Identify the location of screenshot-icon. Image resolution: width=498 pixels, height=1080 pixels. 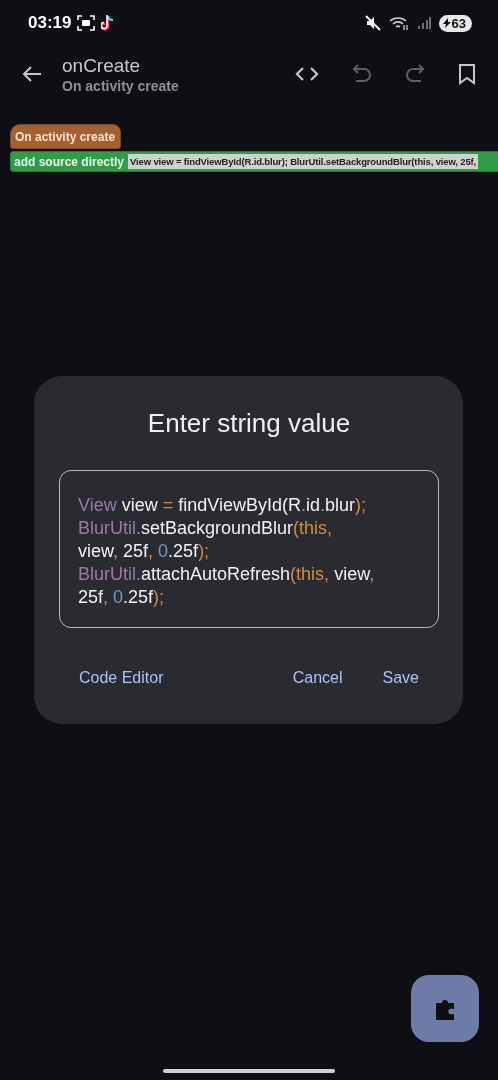
(86, 23).